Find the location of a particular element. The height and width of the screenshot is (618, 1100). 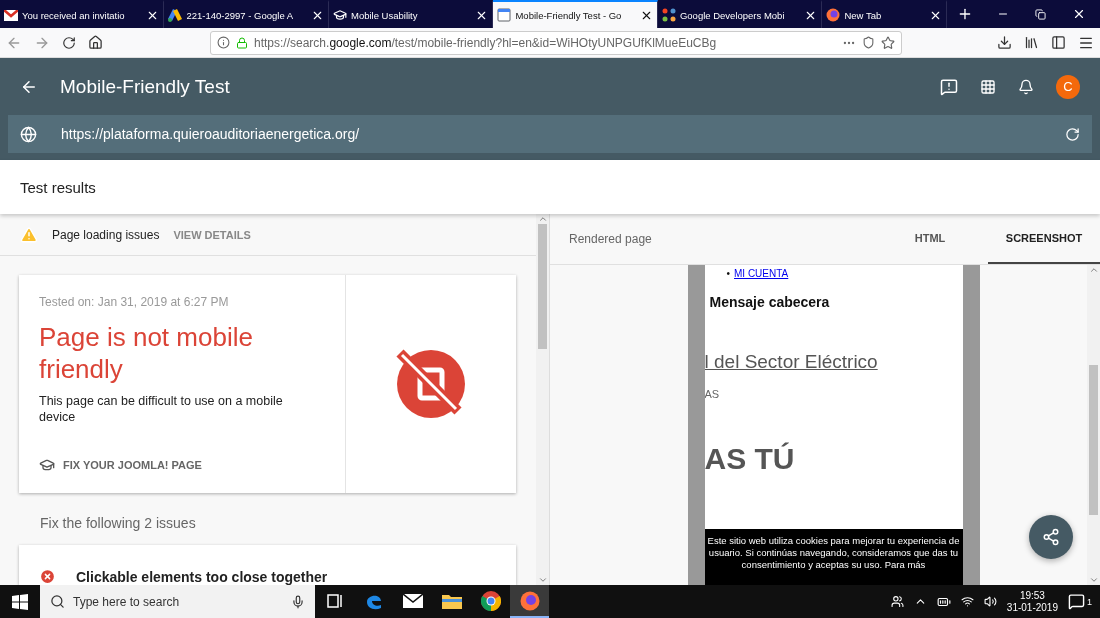

share-button is located at coordinates (1051, 537).